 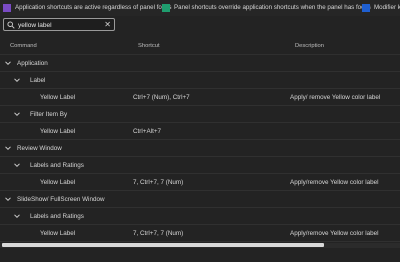 What do you see at coordinates (200, 114) in the screenshot?
I see `tree-row-filter-item-by: Filter Item By` at bounding box center [200, 114].